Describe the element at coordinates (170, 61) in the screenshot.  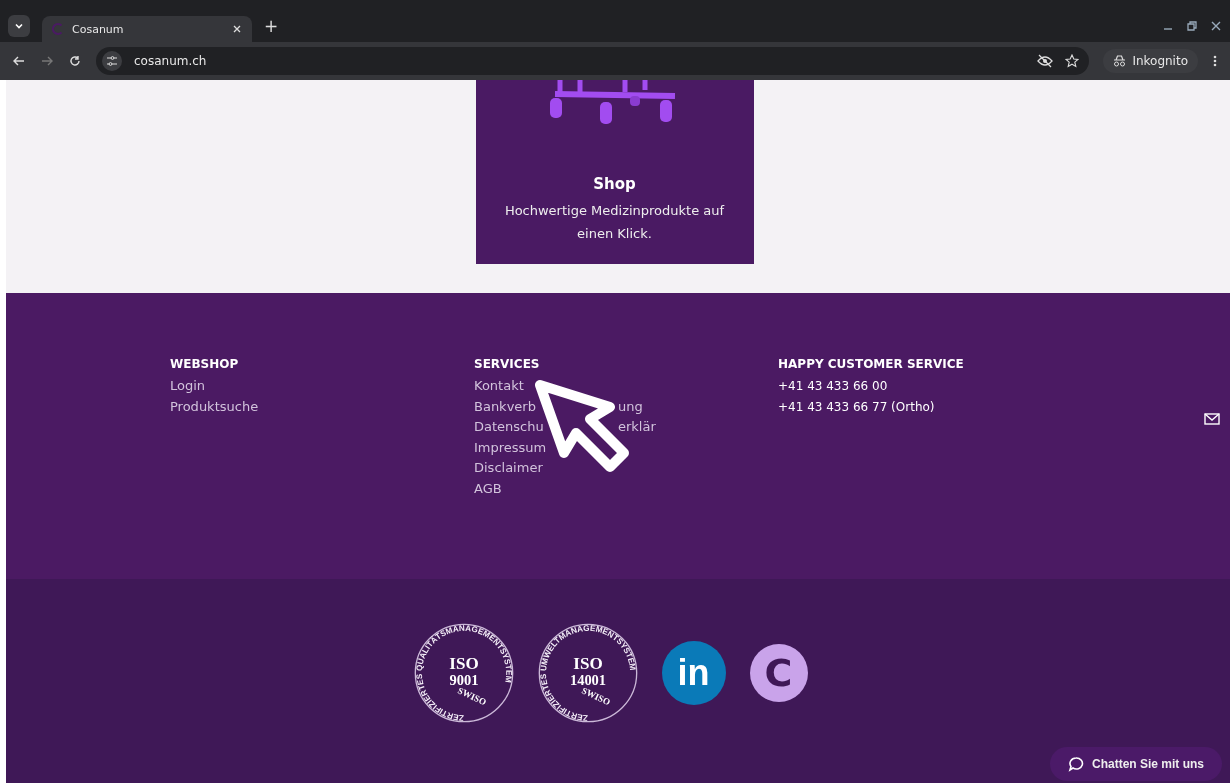
I see `address-field: cosanum.ch` at that location.